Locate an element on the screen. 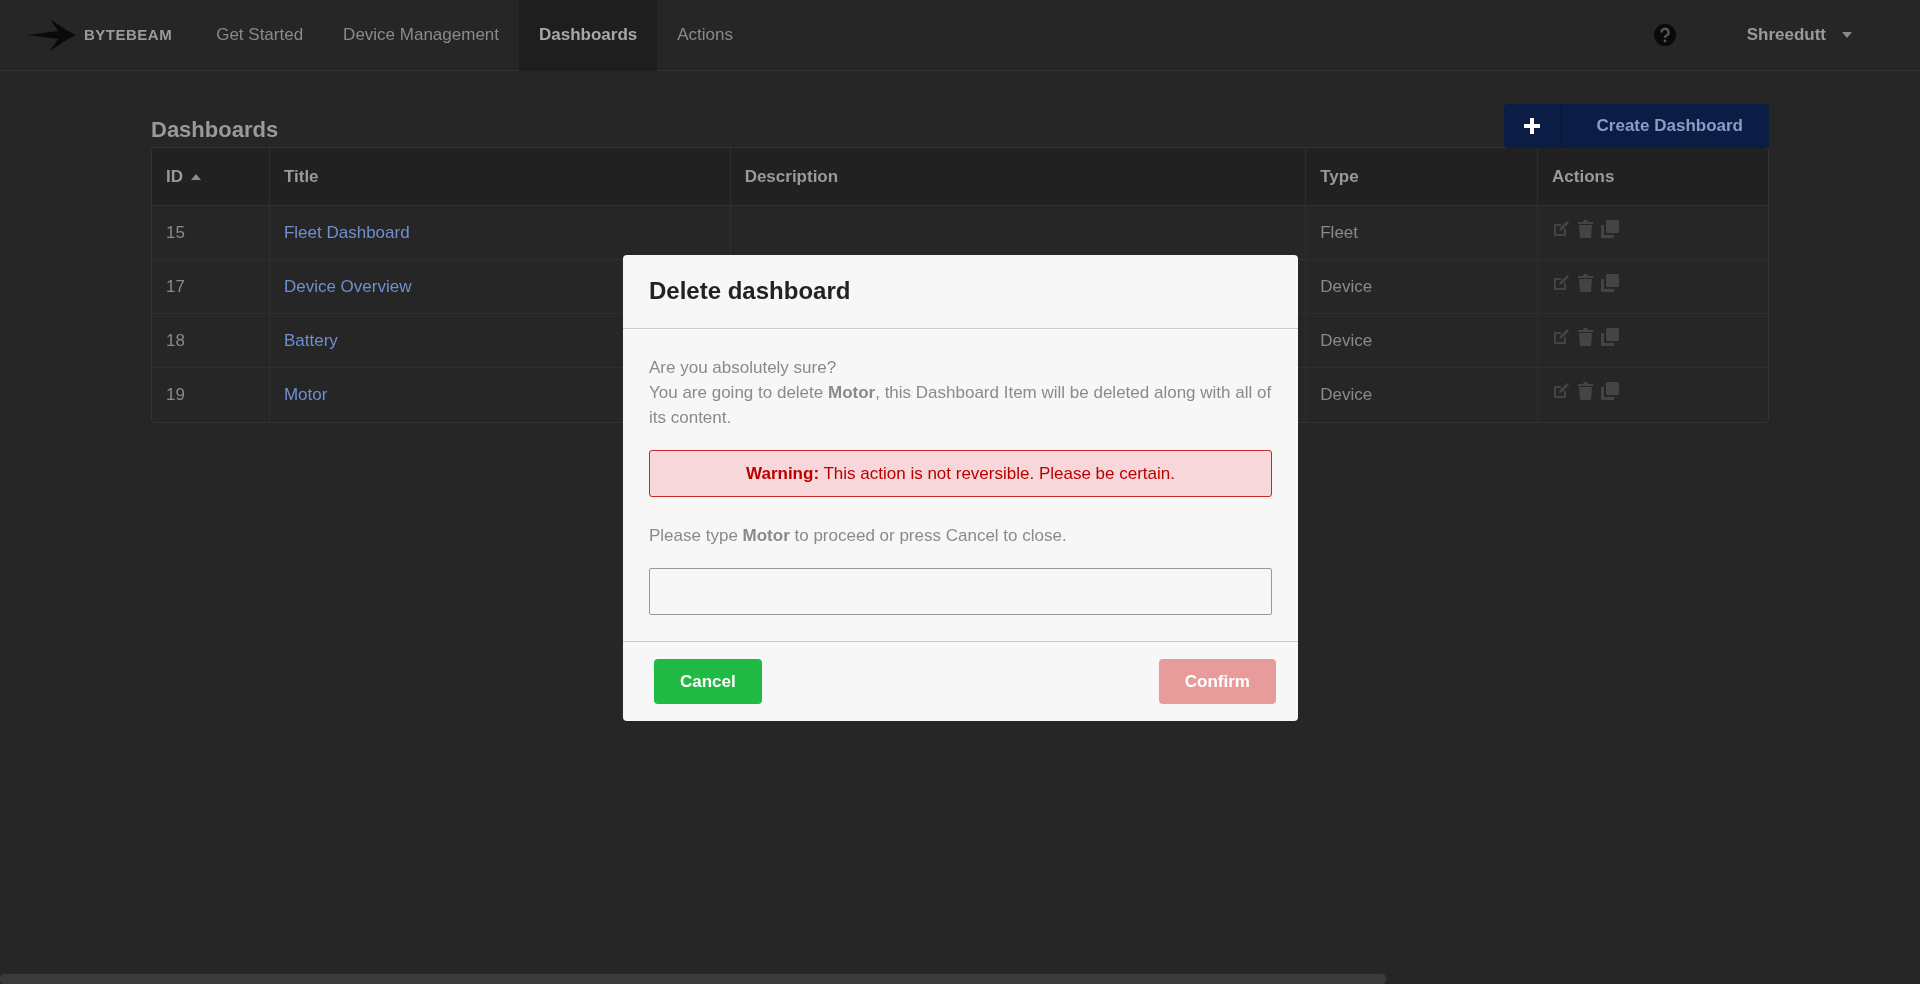 Image resolution: width=1920 pixels, height=984 pixels. table-cell: 15 is located at coordinates (175, 232).